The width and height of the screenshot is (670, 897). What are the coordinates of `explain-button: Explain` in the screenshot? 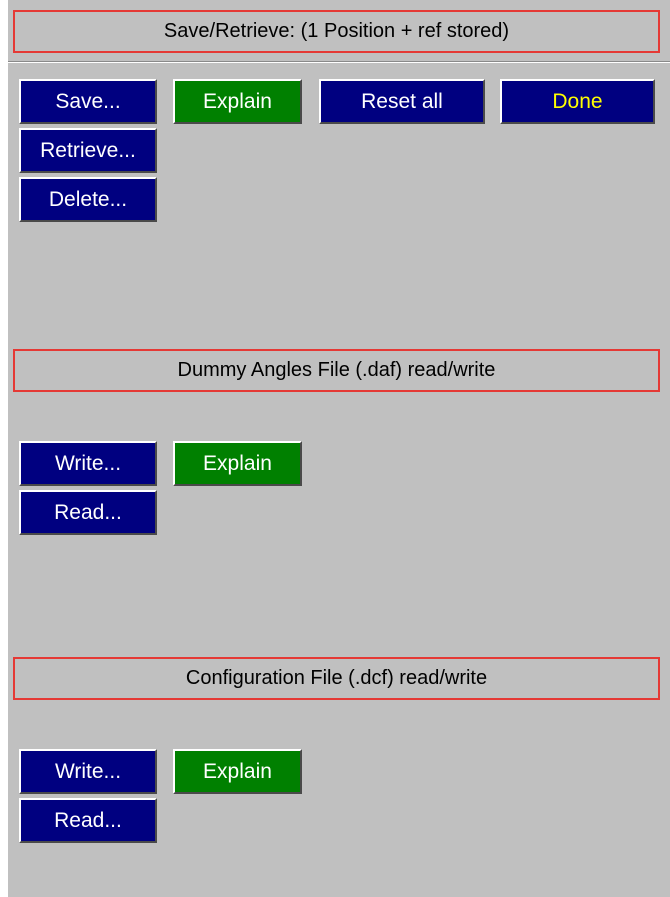 It's located at (237, 101).